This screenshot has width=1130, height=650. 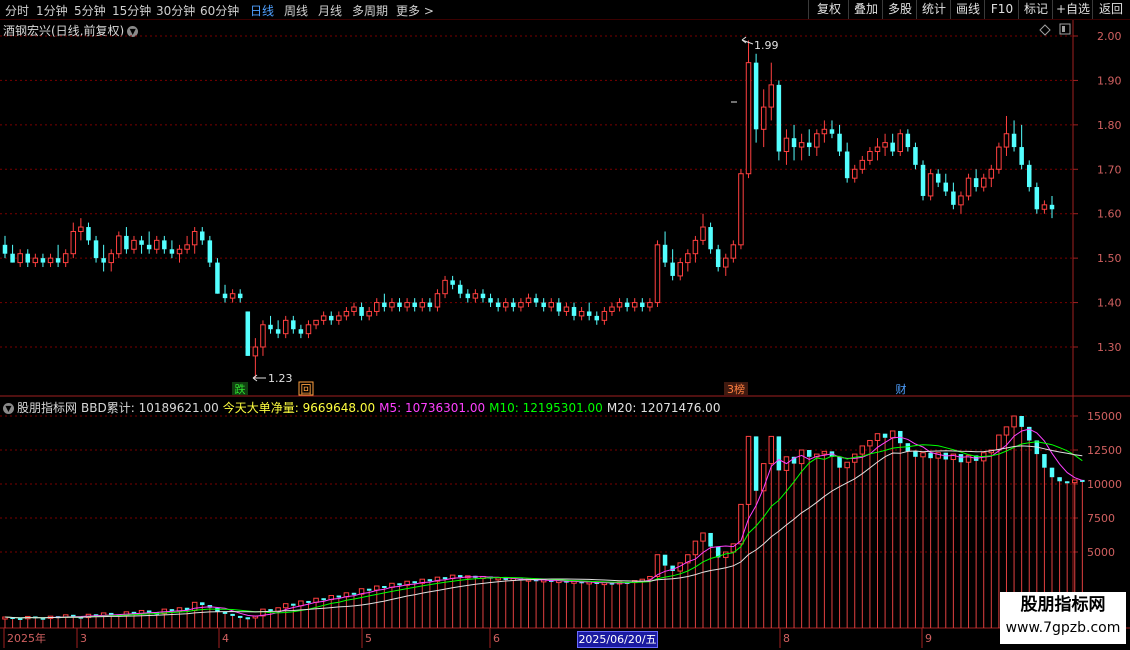 I want to click on price-axis-label: 2.00, so click(x=1109, y=36).